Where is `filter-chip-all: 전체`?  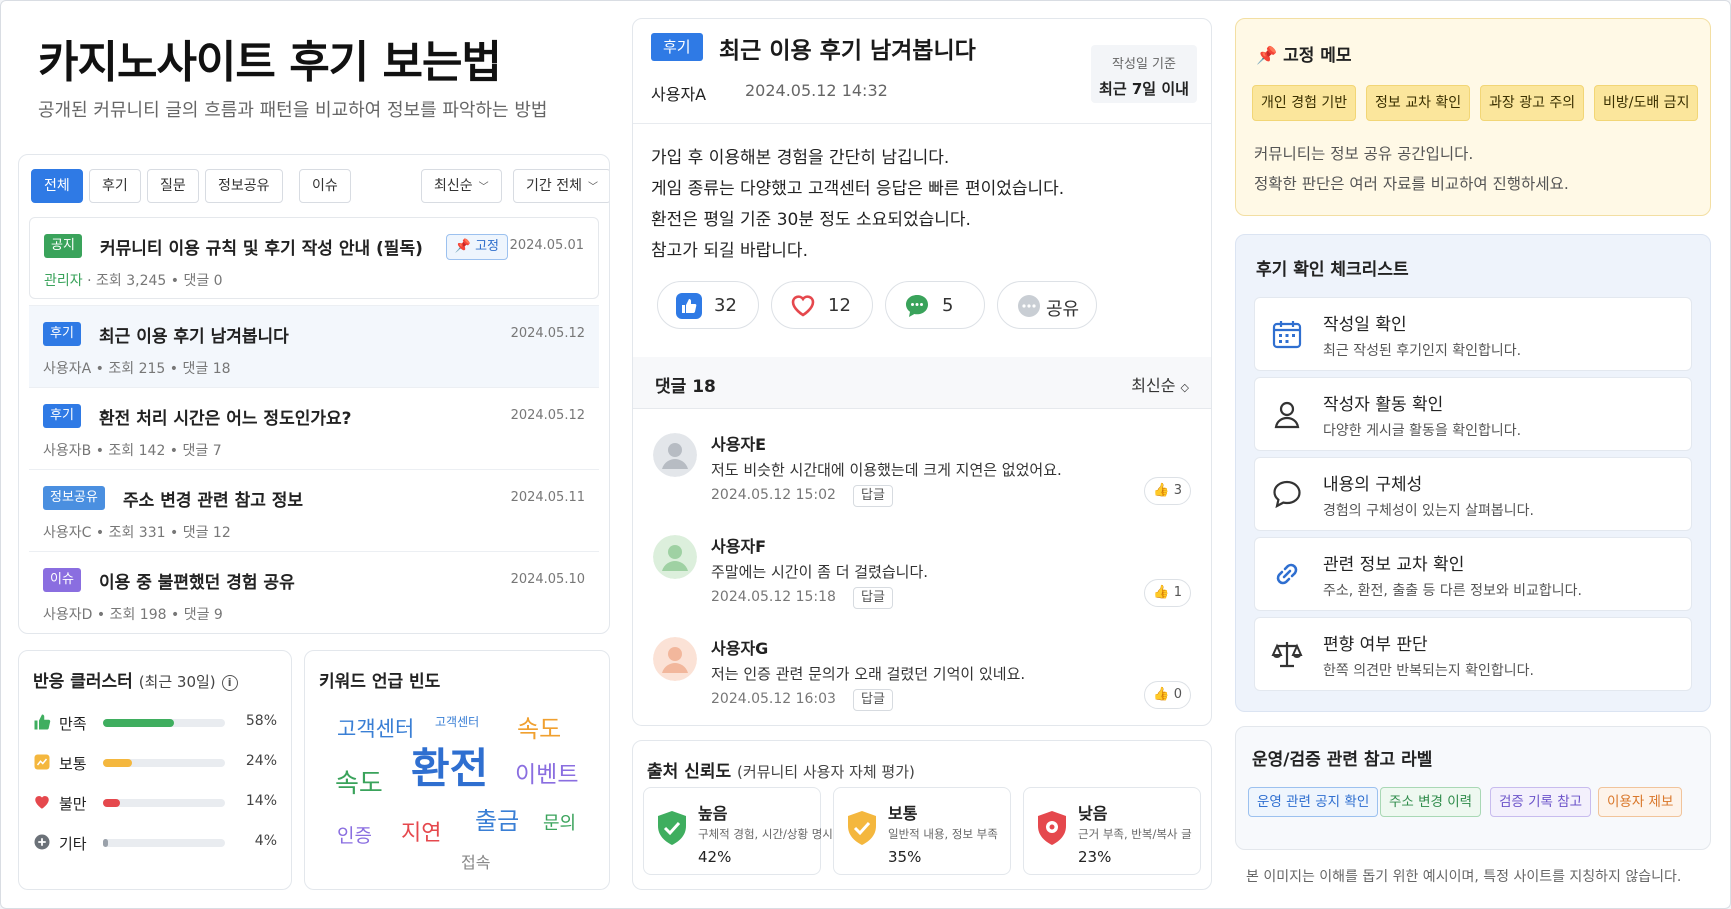
filter-chip-all: 전체 is located at coordinates (57, 186).